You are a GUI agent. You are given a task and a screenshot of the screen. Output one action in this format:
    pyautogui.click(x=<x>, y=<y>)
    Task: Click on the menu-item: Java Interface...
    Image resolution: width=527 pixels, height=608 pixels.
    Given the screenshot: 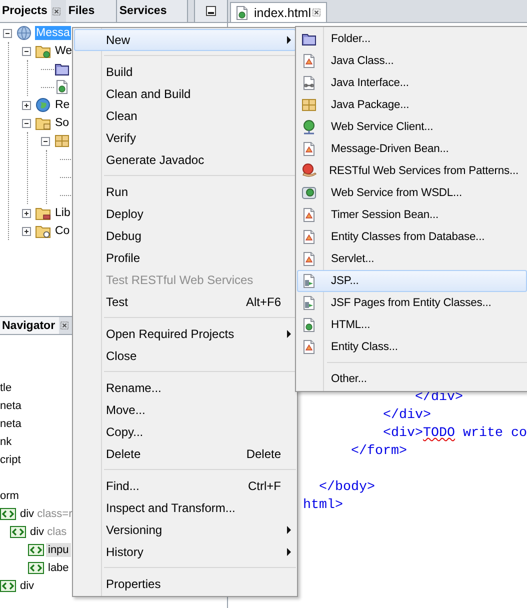 What is the action you would take?
    pyautogui.click(x=412, y=83)
    